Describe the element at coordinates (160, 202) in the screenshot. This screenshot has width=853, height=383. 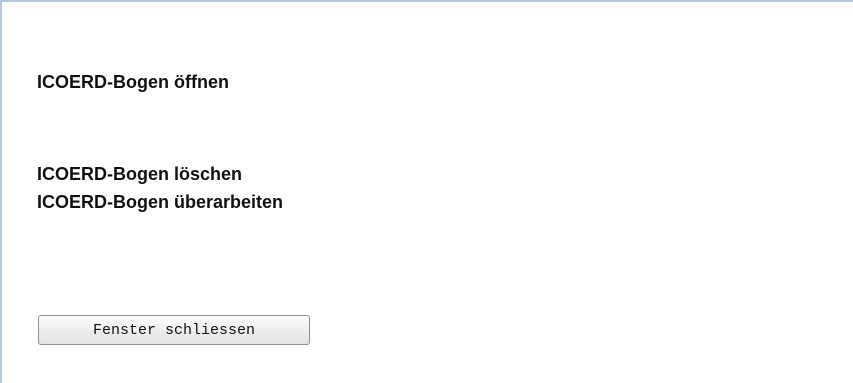
I see `edit-form-link: ICOERD-Bogen überarbeiten` at that location.